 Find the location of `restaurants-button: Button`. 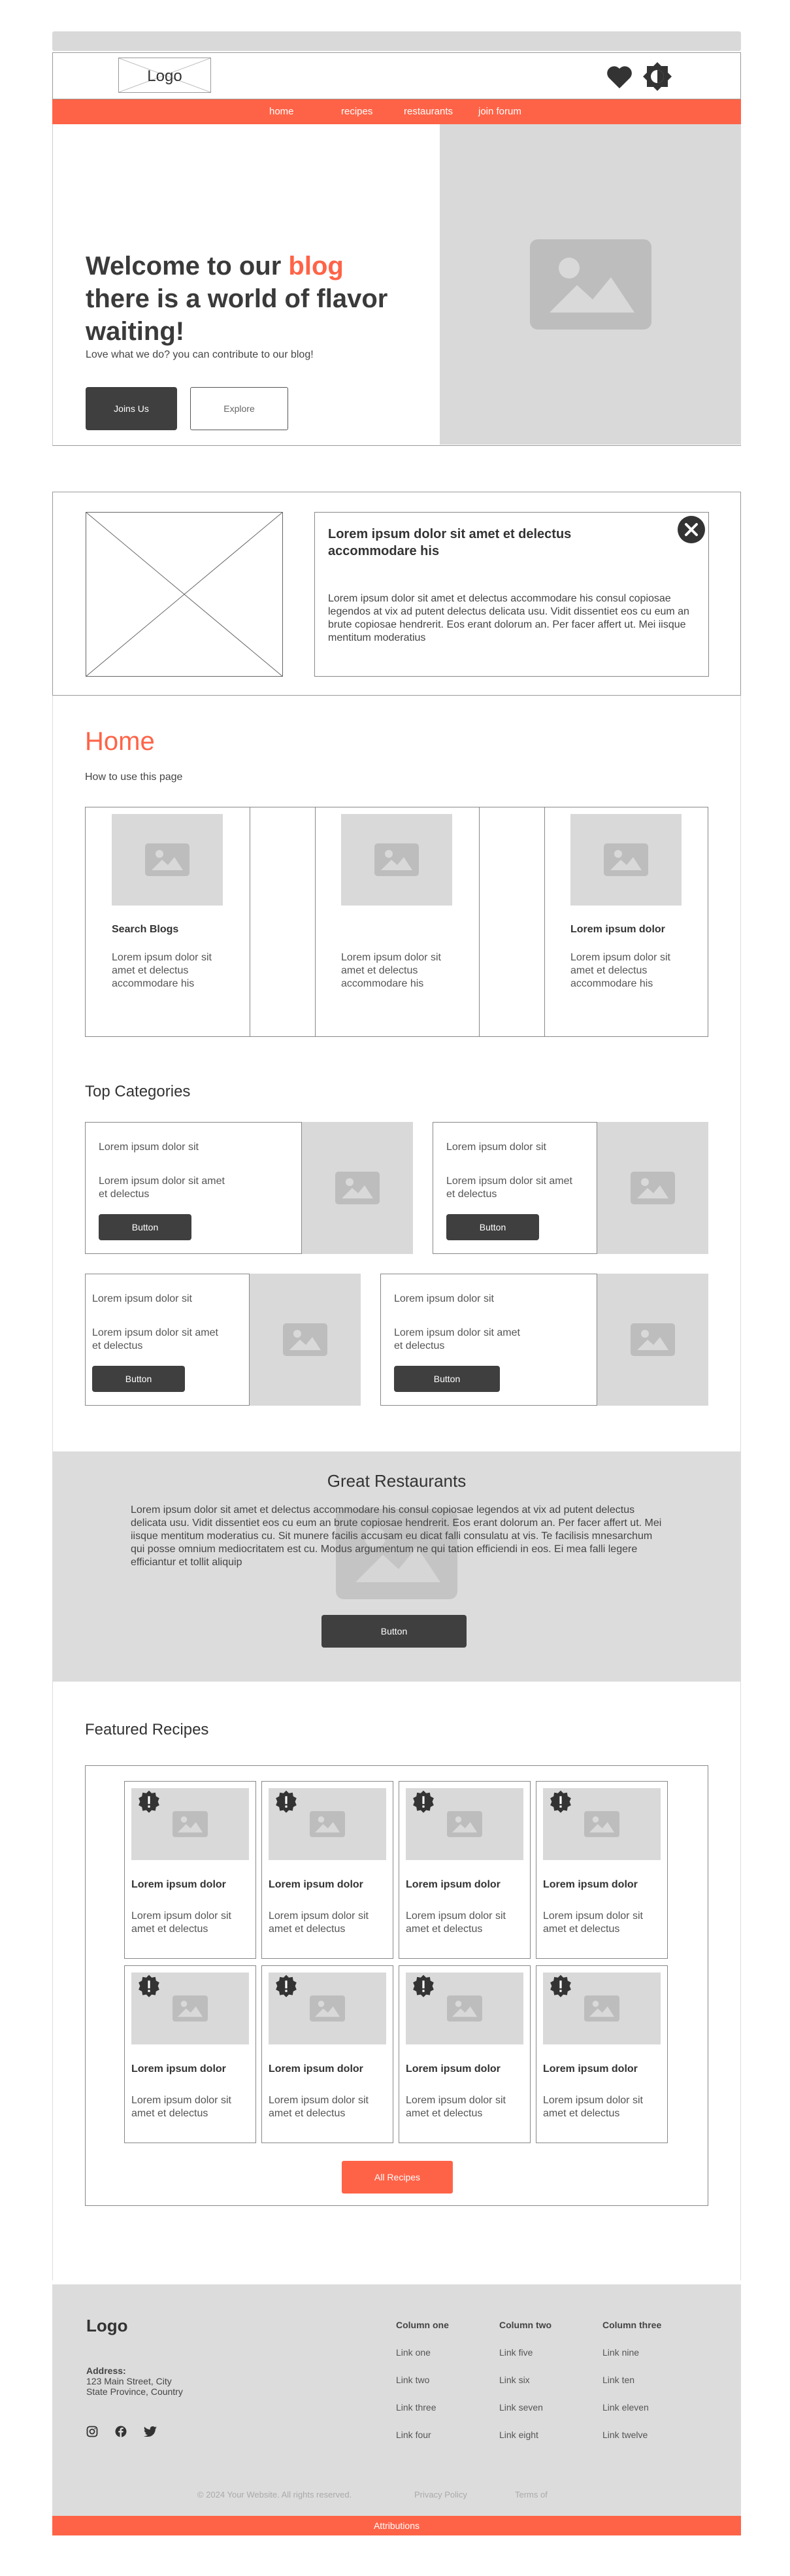

restaurants-button: Button is located at coordinates (394, 1631).